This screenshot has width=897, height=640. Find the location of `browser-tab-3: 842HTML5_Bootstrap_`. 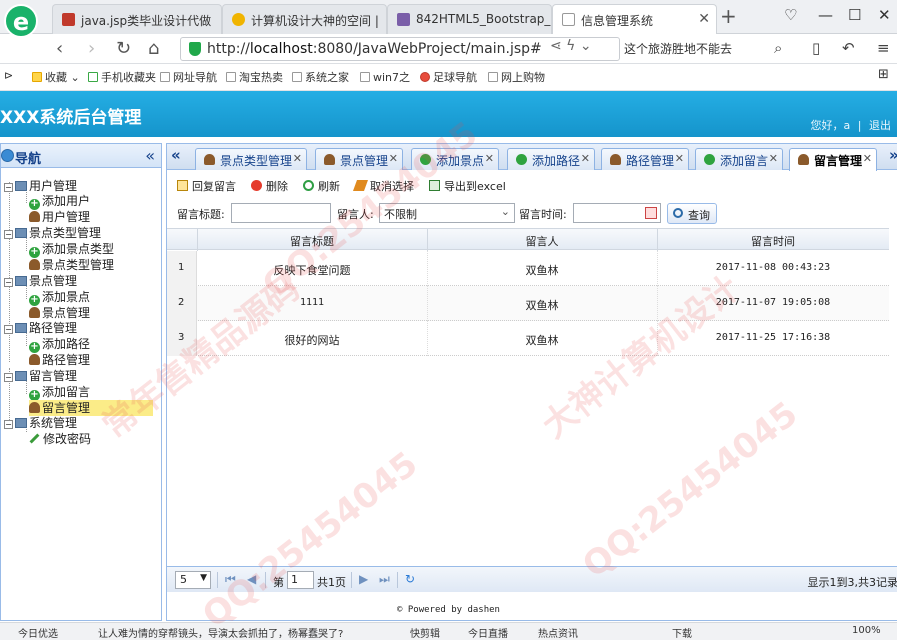

browser-tab-3: 842HTML5_Bootstrap_ is located at coordinates (469, 19).